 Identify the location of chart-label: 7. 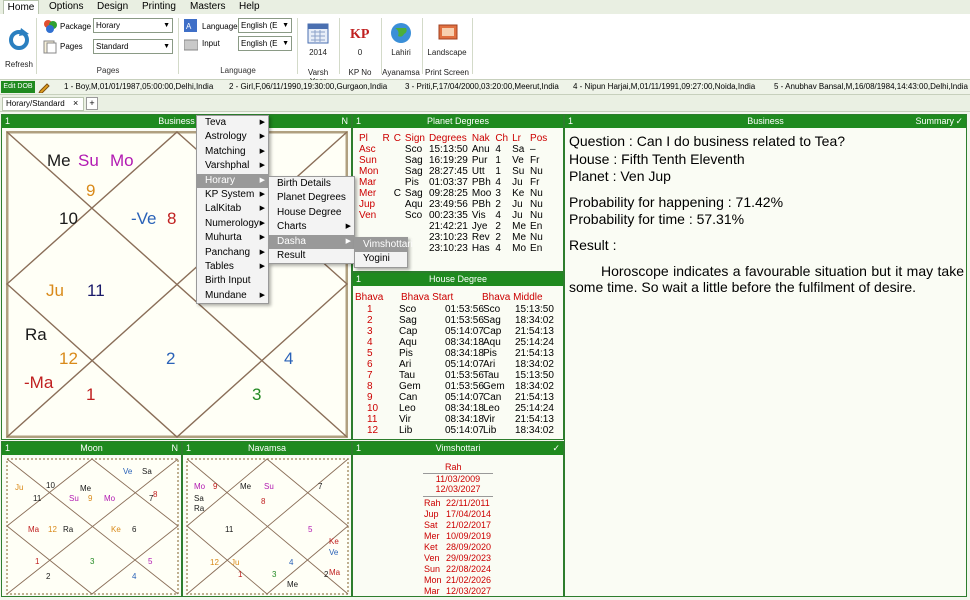
(320, 486).